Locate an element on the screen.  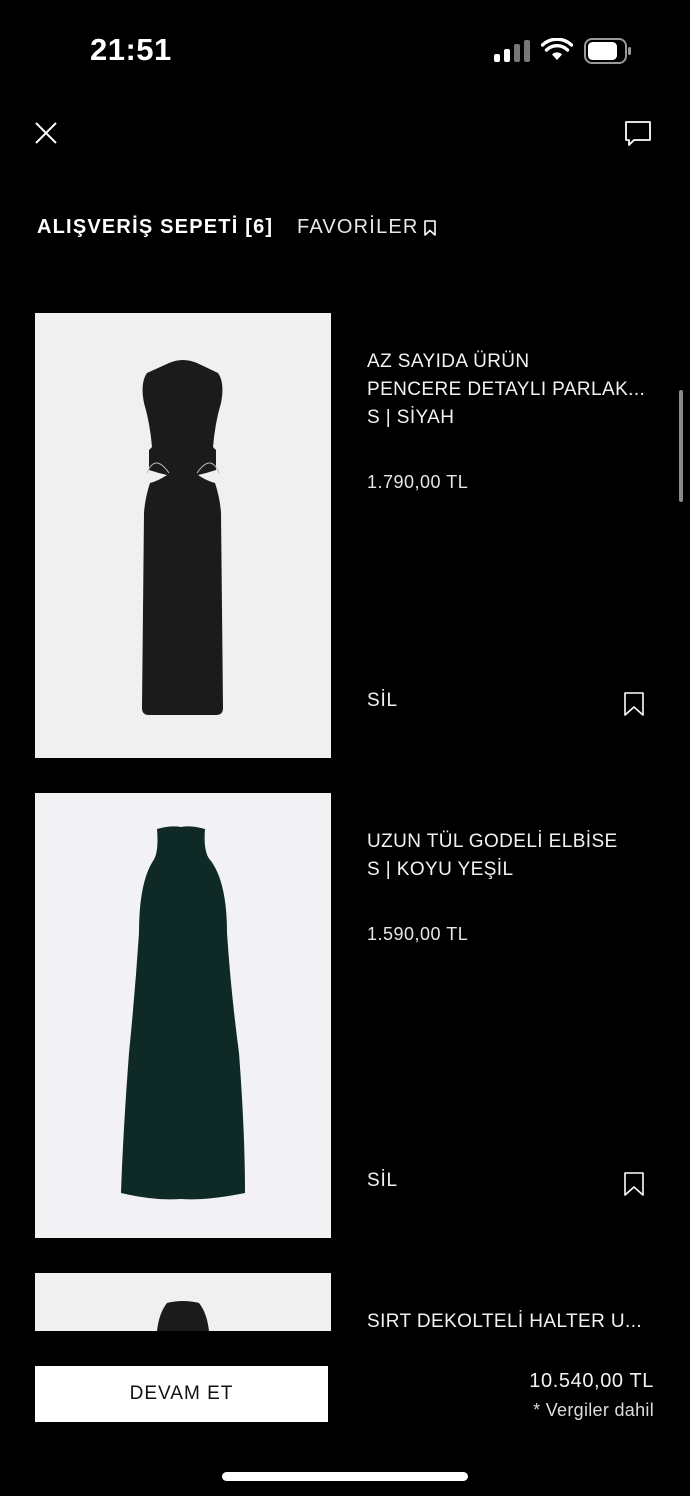
scrollbar is located at coordinates (681, 446).